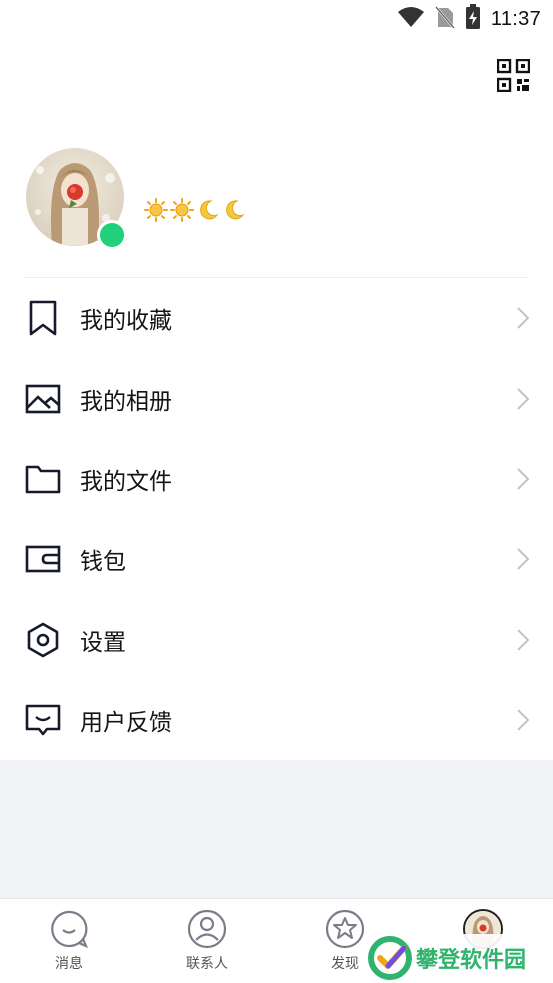  I want to click on wifi-icon, so click(411, 19).